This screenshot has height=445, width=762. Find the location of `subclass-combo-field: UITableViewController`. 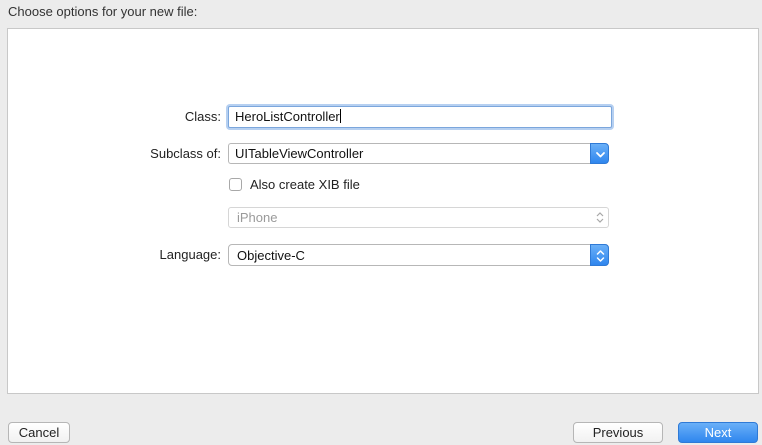

subclass-combo-field: UITableViewController is located at coordinates (415, 153).